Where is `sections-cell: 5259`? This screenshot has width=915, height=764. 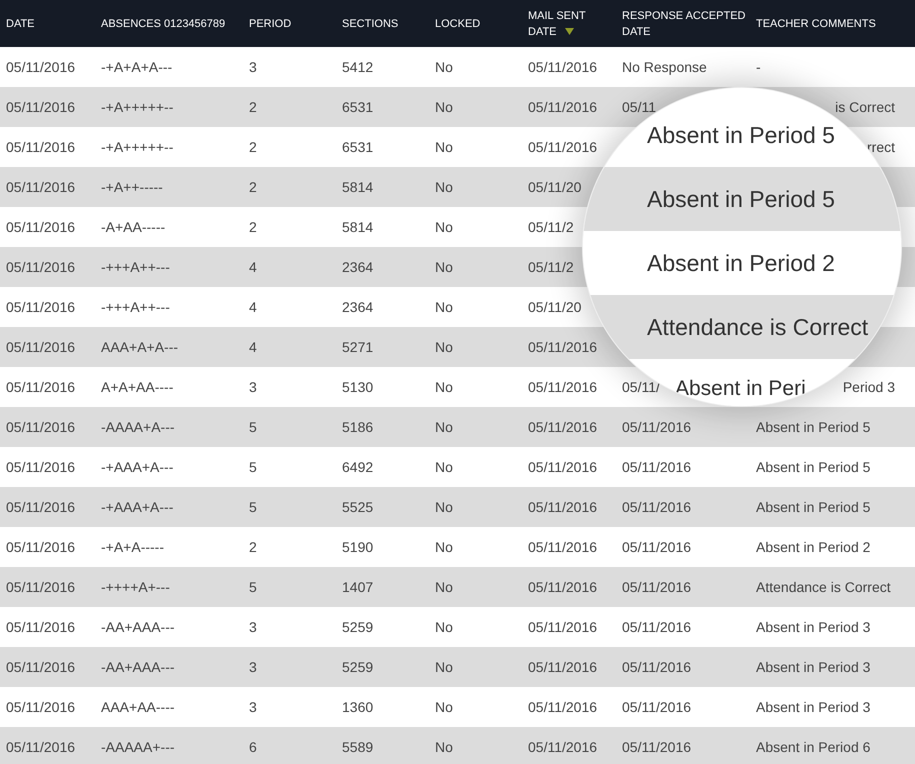 sections-cell: 5259 is located at coordinates (358, 667).